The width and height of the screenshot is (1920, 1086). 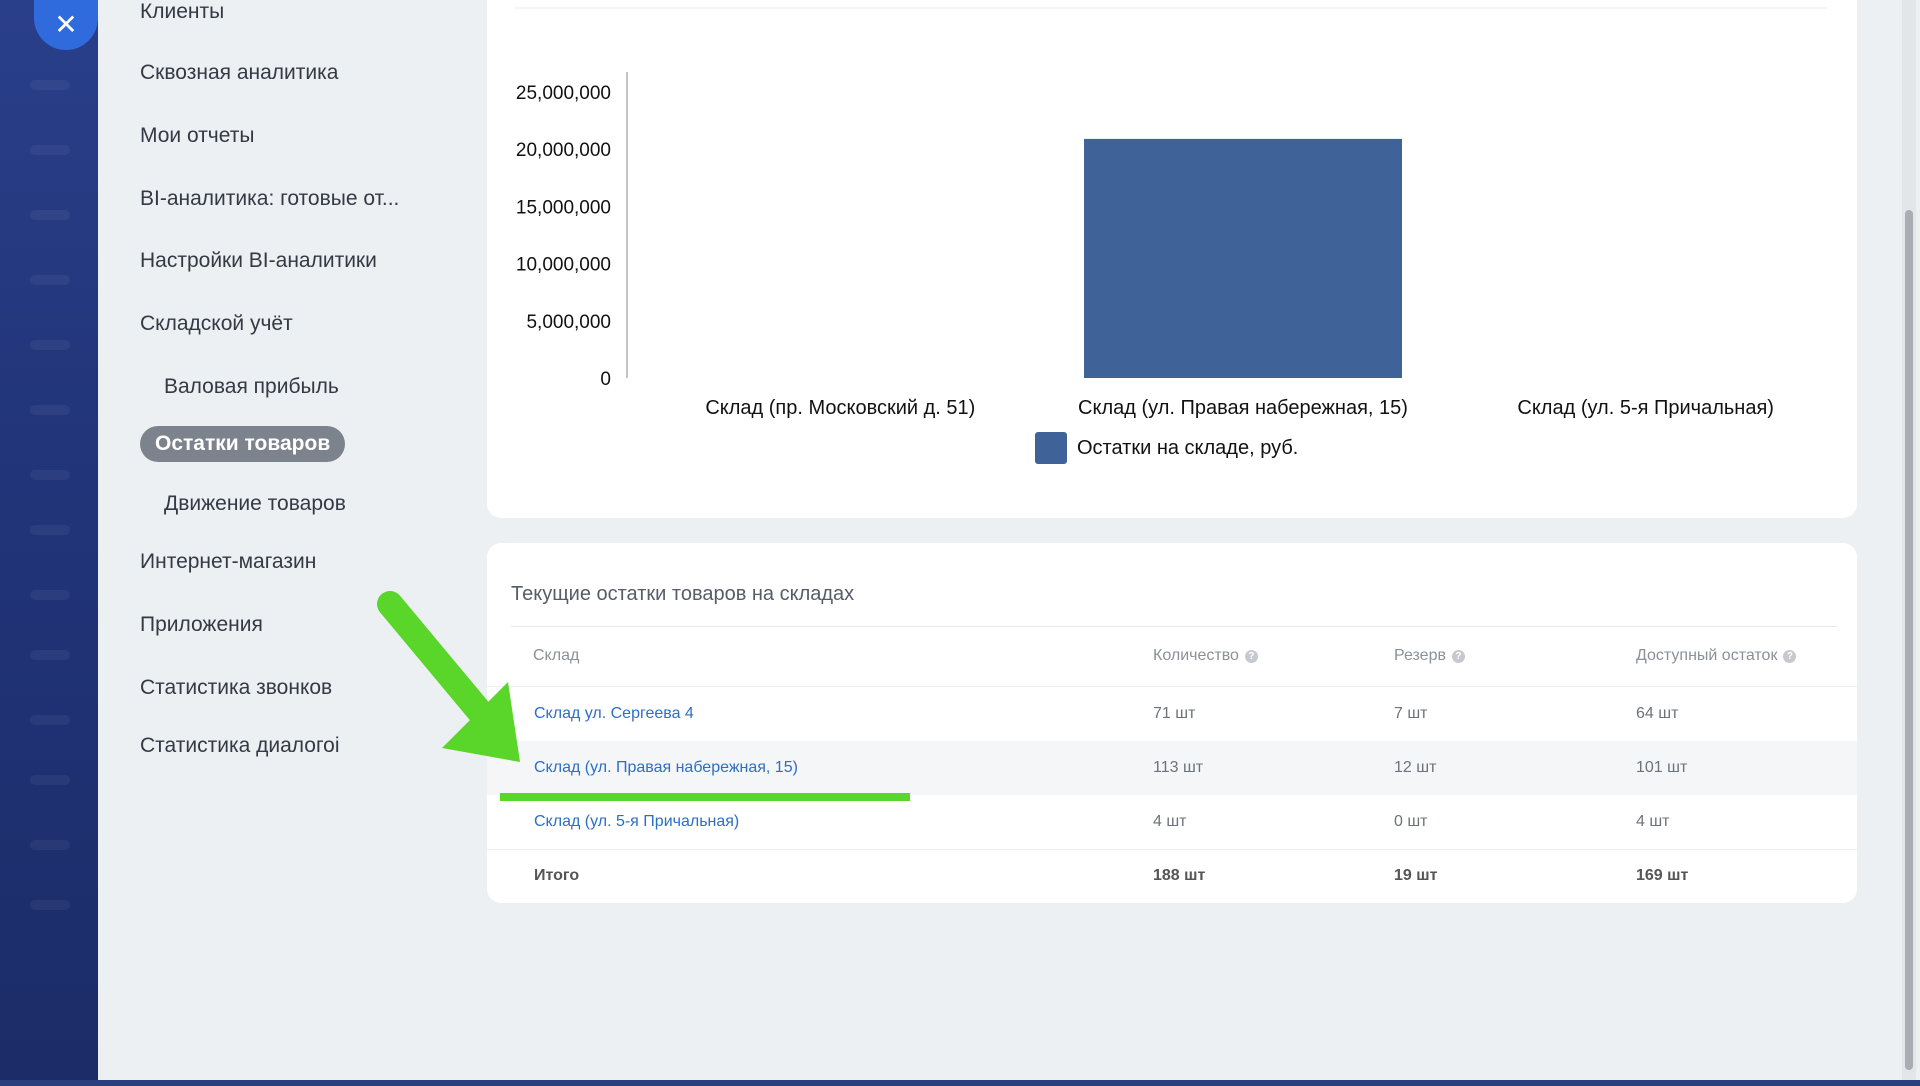 What do you see at coordinates (66, 24) in the screenshot?
I see `close-icon: ✕` at bounding box center [66, 24].